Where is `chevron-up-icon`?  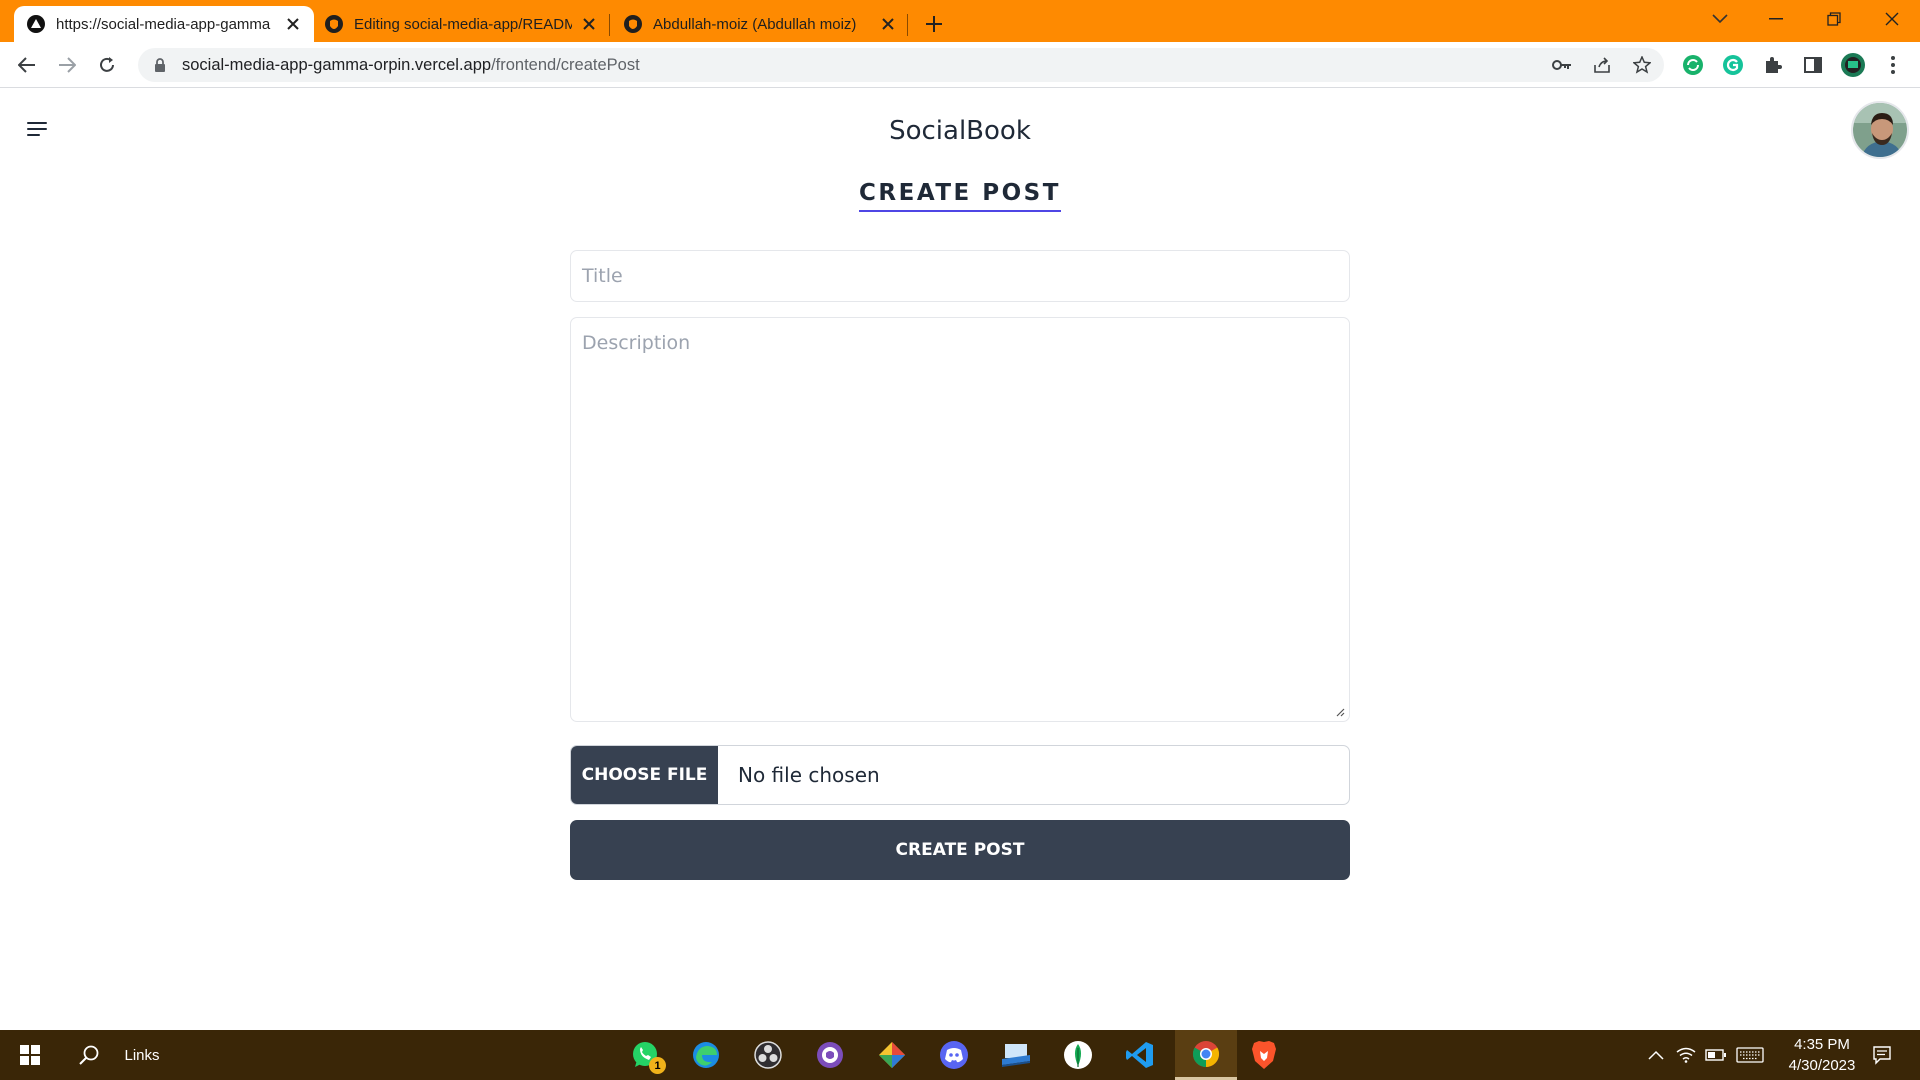 chevron-up-icon is located at coordinates (1656, 1055).